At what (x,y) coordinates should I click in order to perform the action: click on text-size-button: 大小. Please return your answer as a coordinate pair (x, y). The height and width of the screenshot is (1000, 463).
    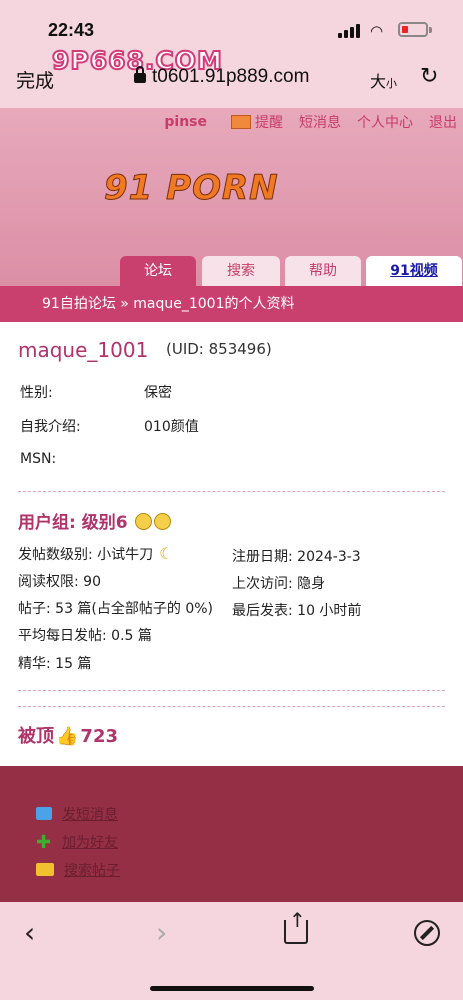
    Looking at the image, I should click on (383, 80).